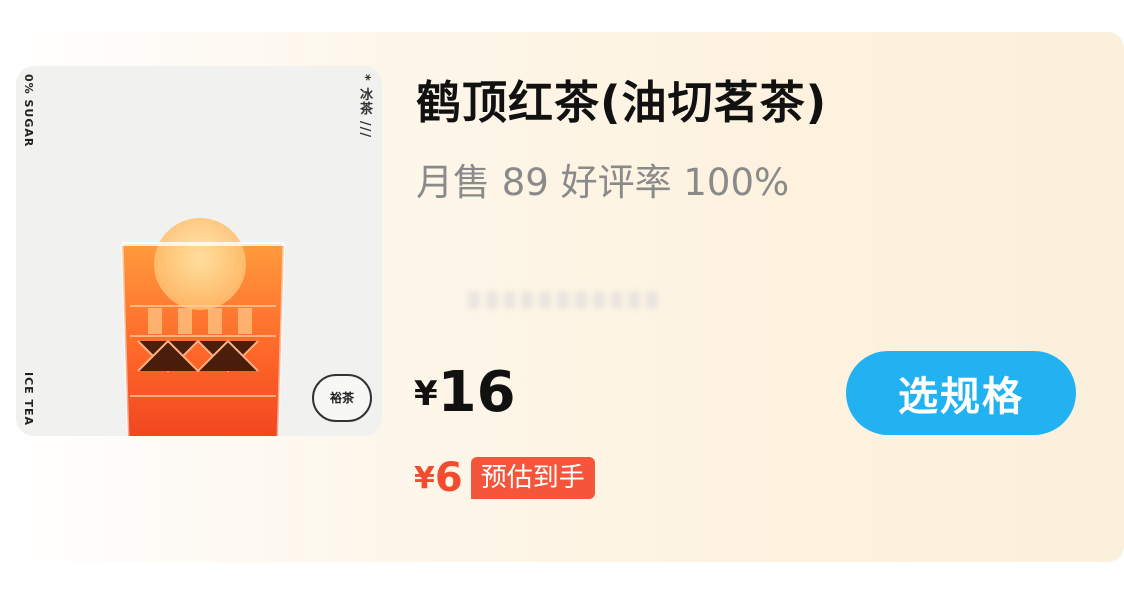 Image resolution: width=1124 pixels, height=594 pixels. What do you see at coordinates (28, 111) in the screenshot?
I see `image-sugar-text: 0% SUGAR` at bounding box center [28, 111].